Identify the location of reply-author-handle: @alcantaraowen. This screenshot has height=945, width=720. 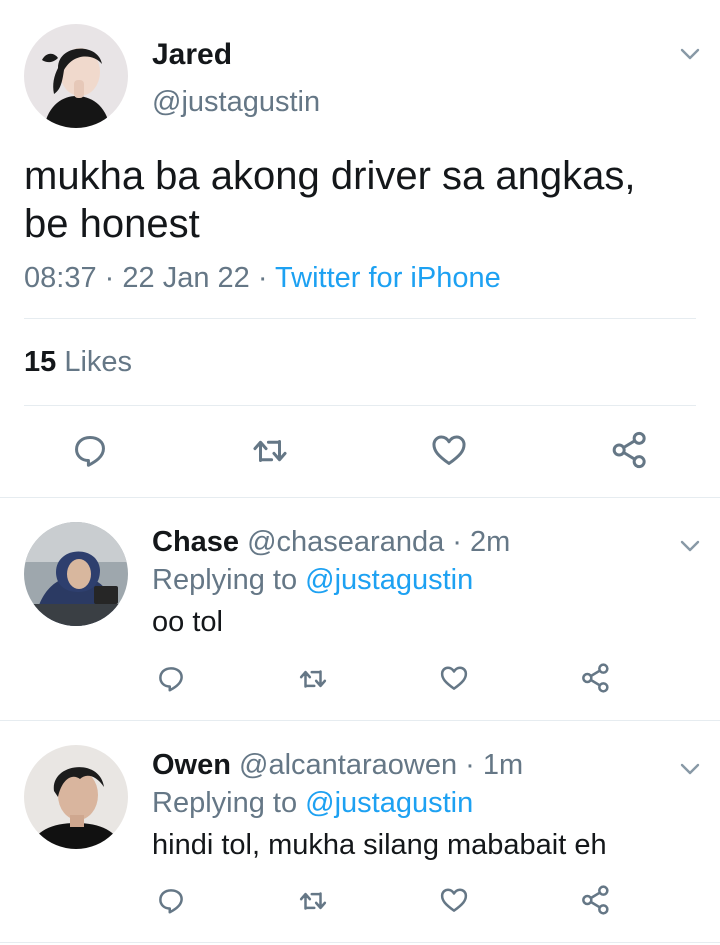
(348, 765).